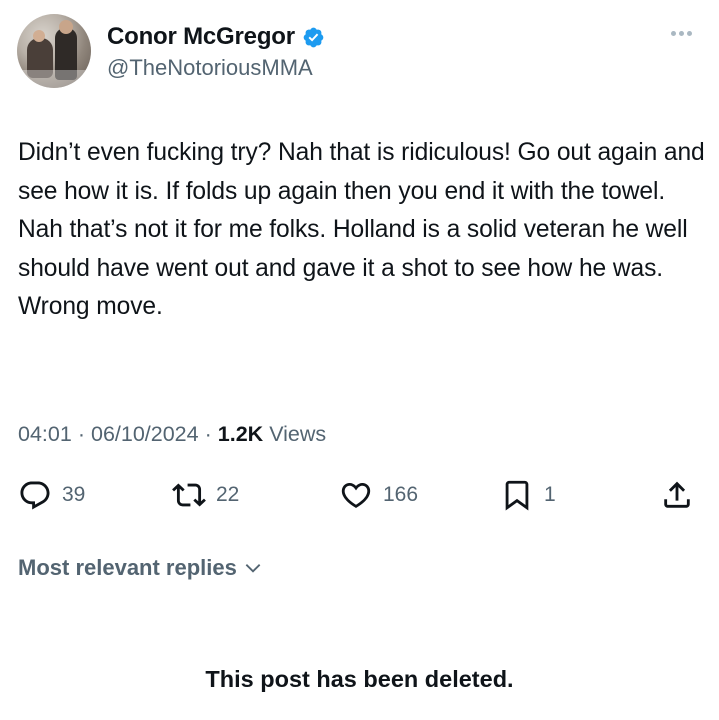  What do you see at coordinates (51, 495) in the screenshot?
I see `reply-button: 39` at bounding box center [51, 495].